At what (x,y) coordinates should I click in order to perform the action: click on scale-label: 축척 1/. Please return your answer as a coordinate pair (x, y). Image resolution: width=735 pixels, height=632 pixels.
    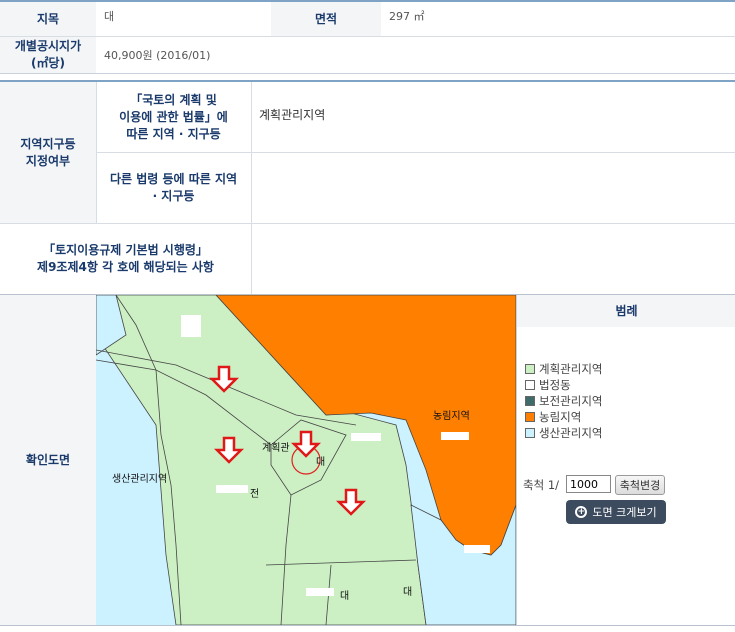
    Looking at the image, I should click on (541, 485).